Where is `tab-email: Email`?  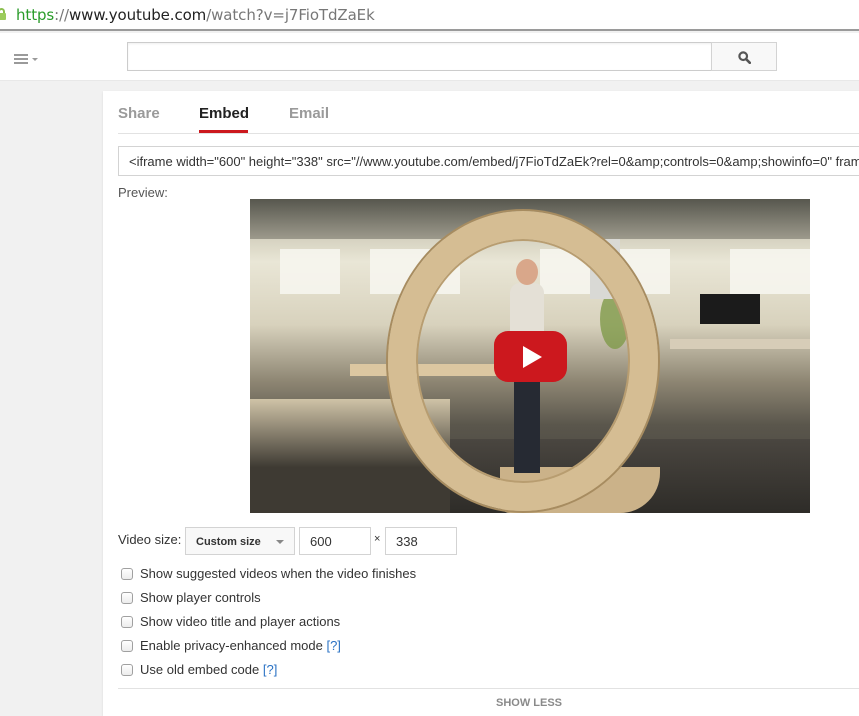
tab-email: Email is located at coordinates (309, 113).